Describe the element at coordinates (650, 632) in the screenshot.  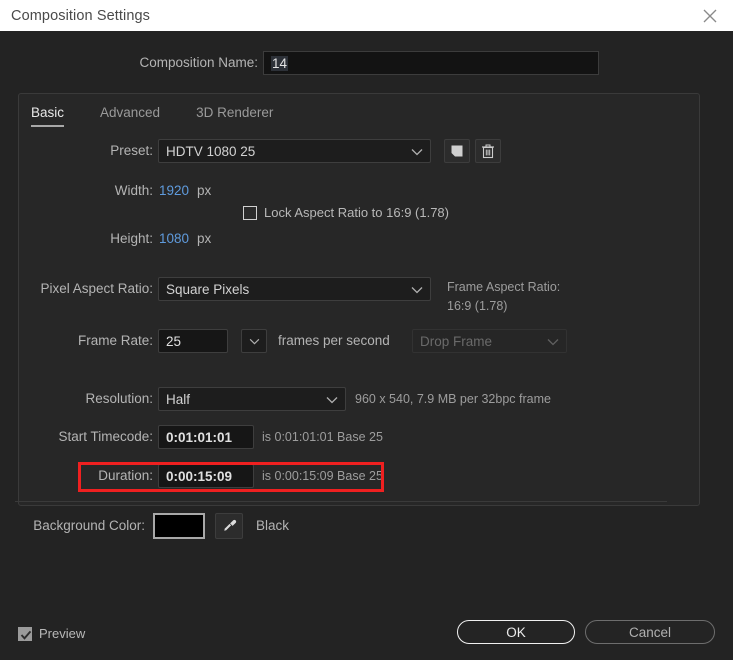
I see `cancel-button: Cancel` at that location.